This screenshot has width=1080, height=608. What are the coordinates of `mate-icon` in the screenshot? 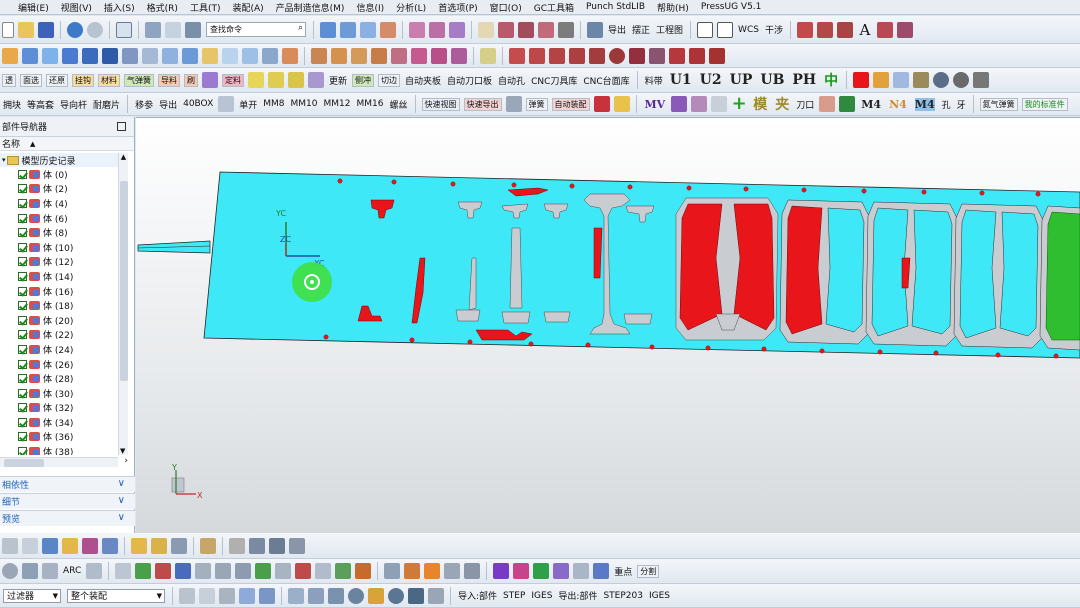 It's located at (90, 545).